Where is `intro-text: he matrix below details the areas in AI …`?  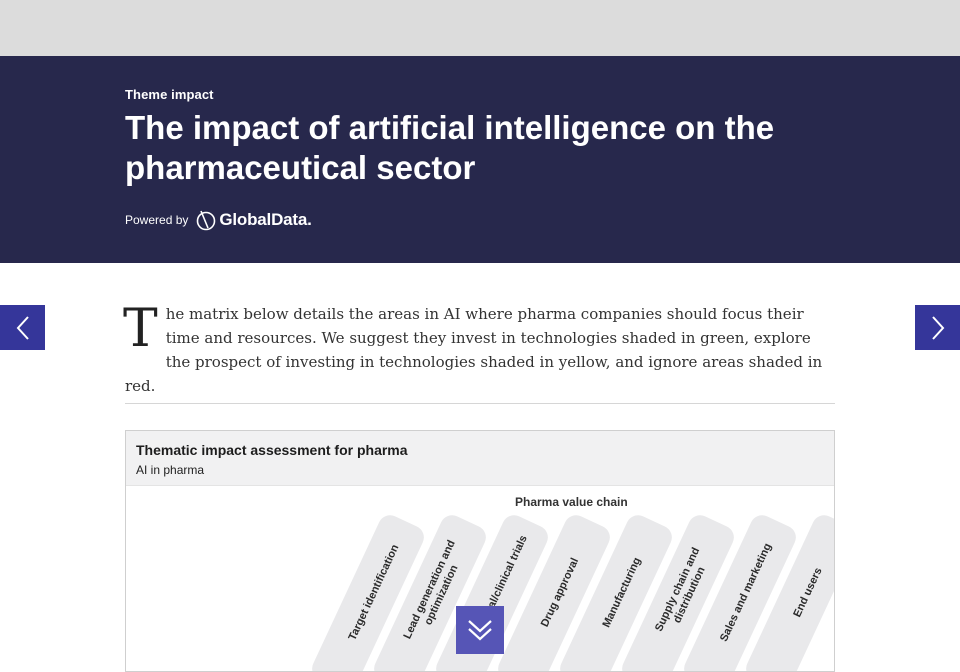
intro-text: he matrix below details the areas in AI … is located at coordinates (474, 350).